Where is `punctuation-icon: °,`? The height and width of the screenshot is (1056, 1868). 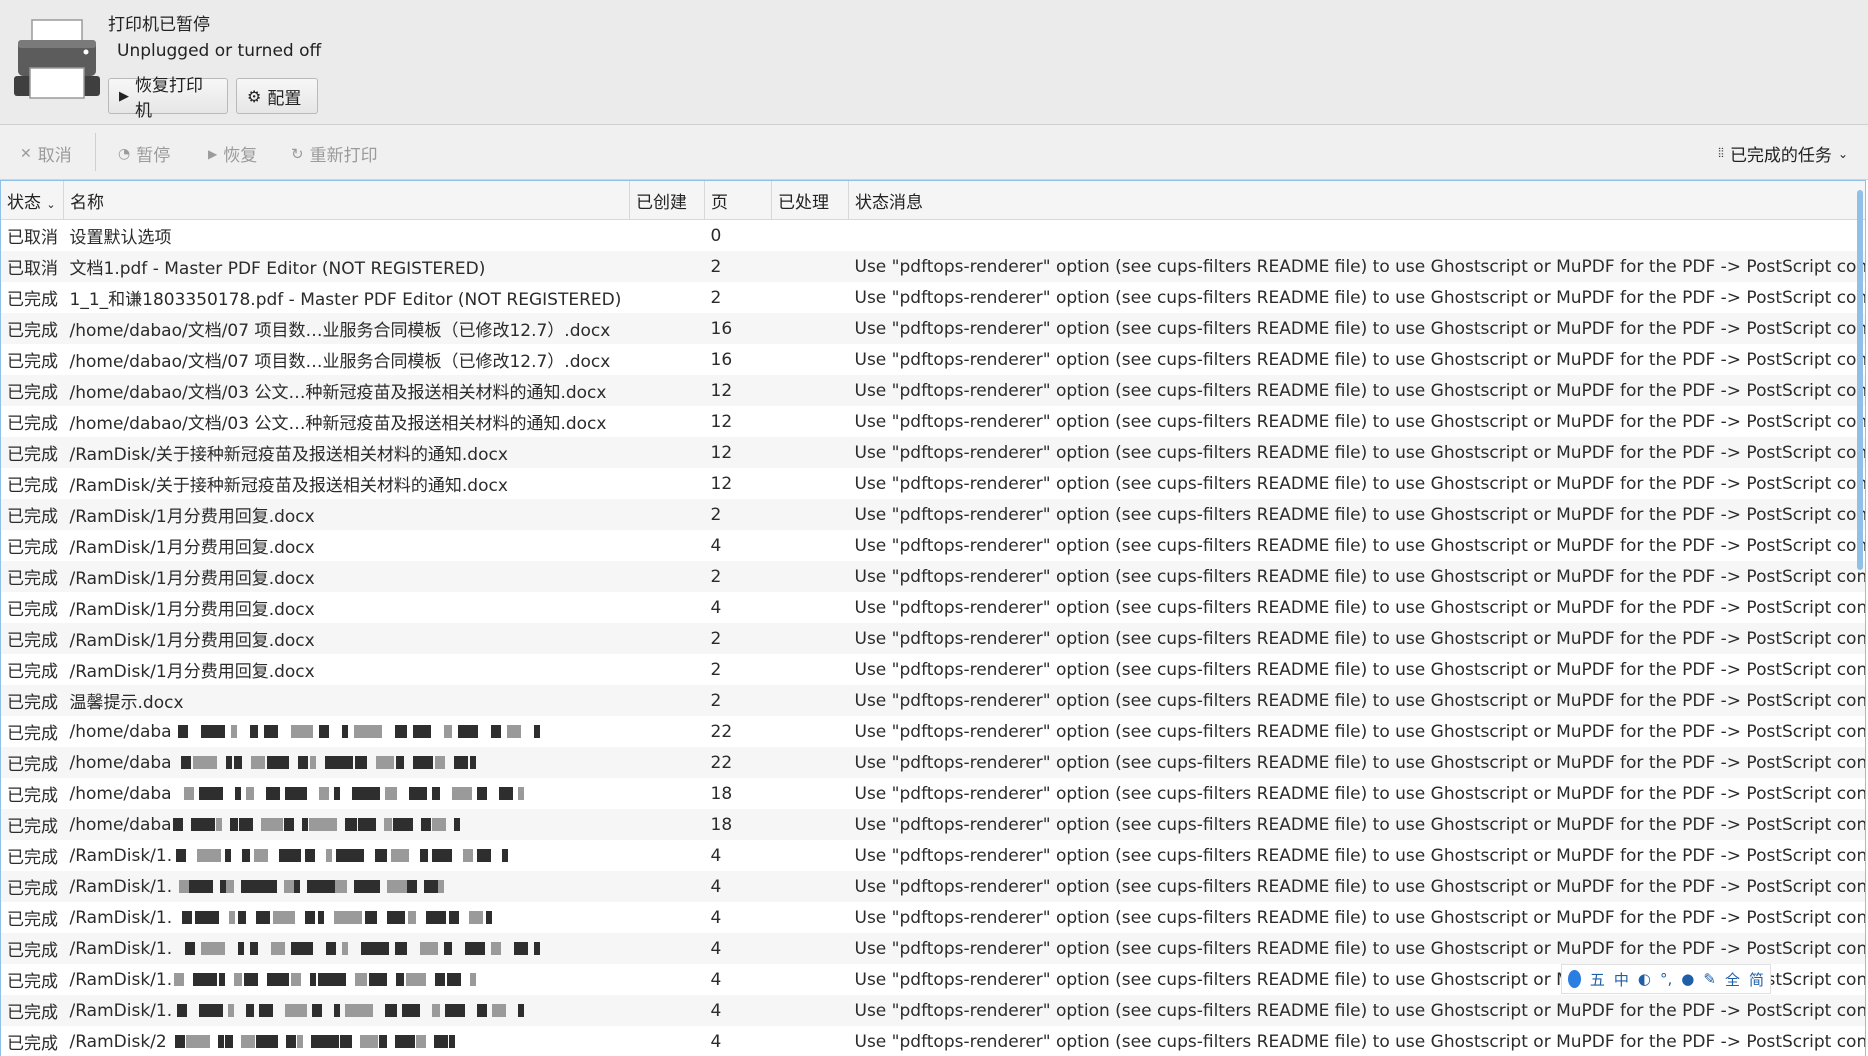 punctuation-icon: °, is located at coordinates (1666, 979).